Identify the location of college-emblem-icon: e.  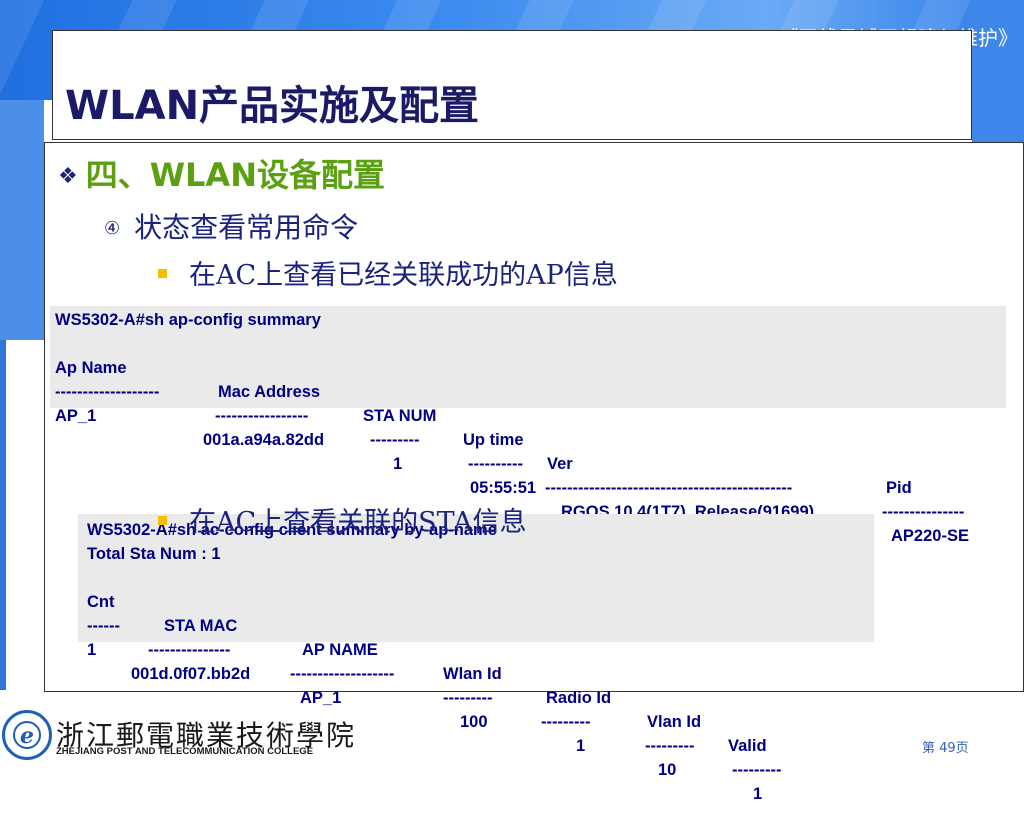
(27, 735).